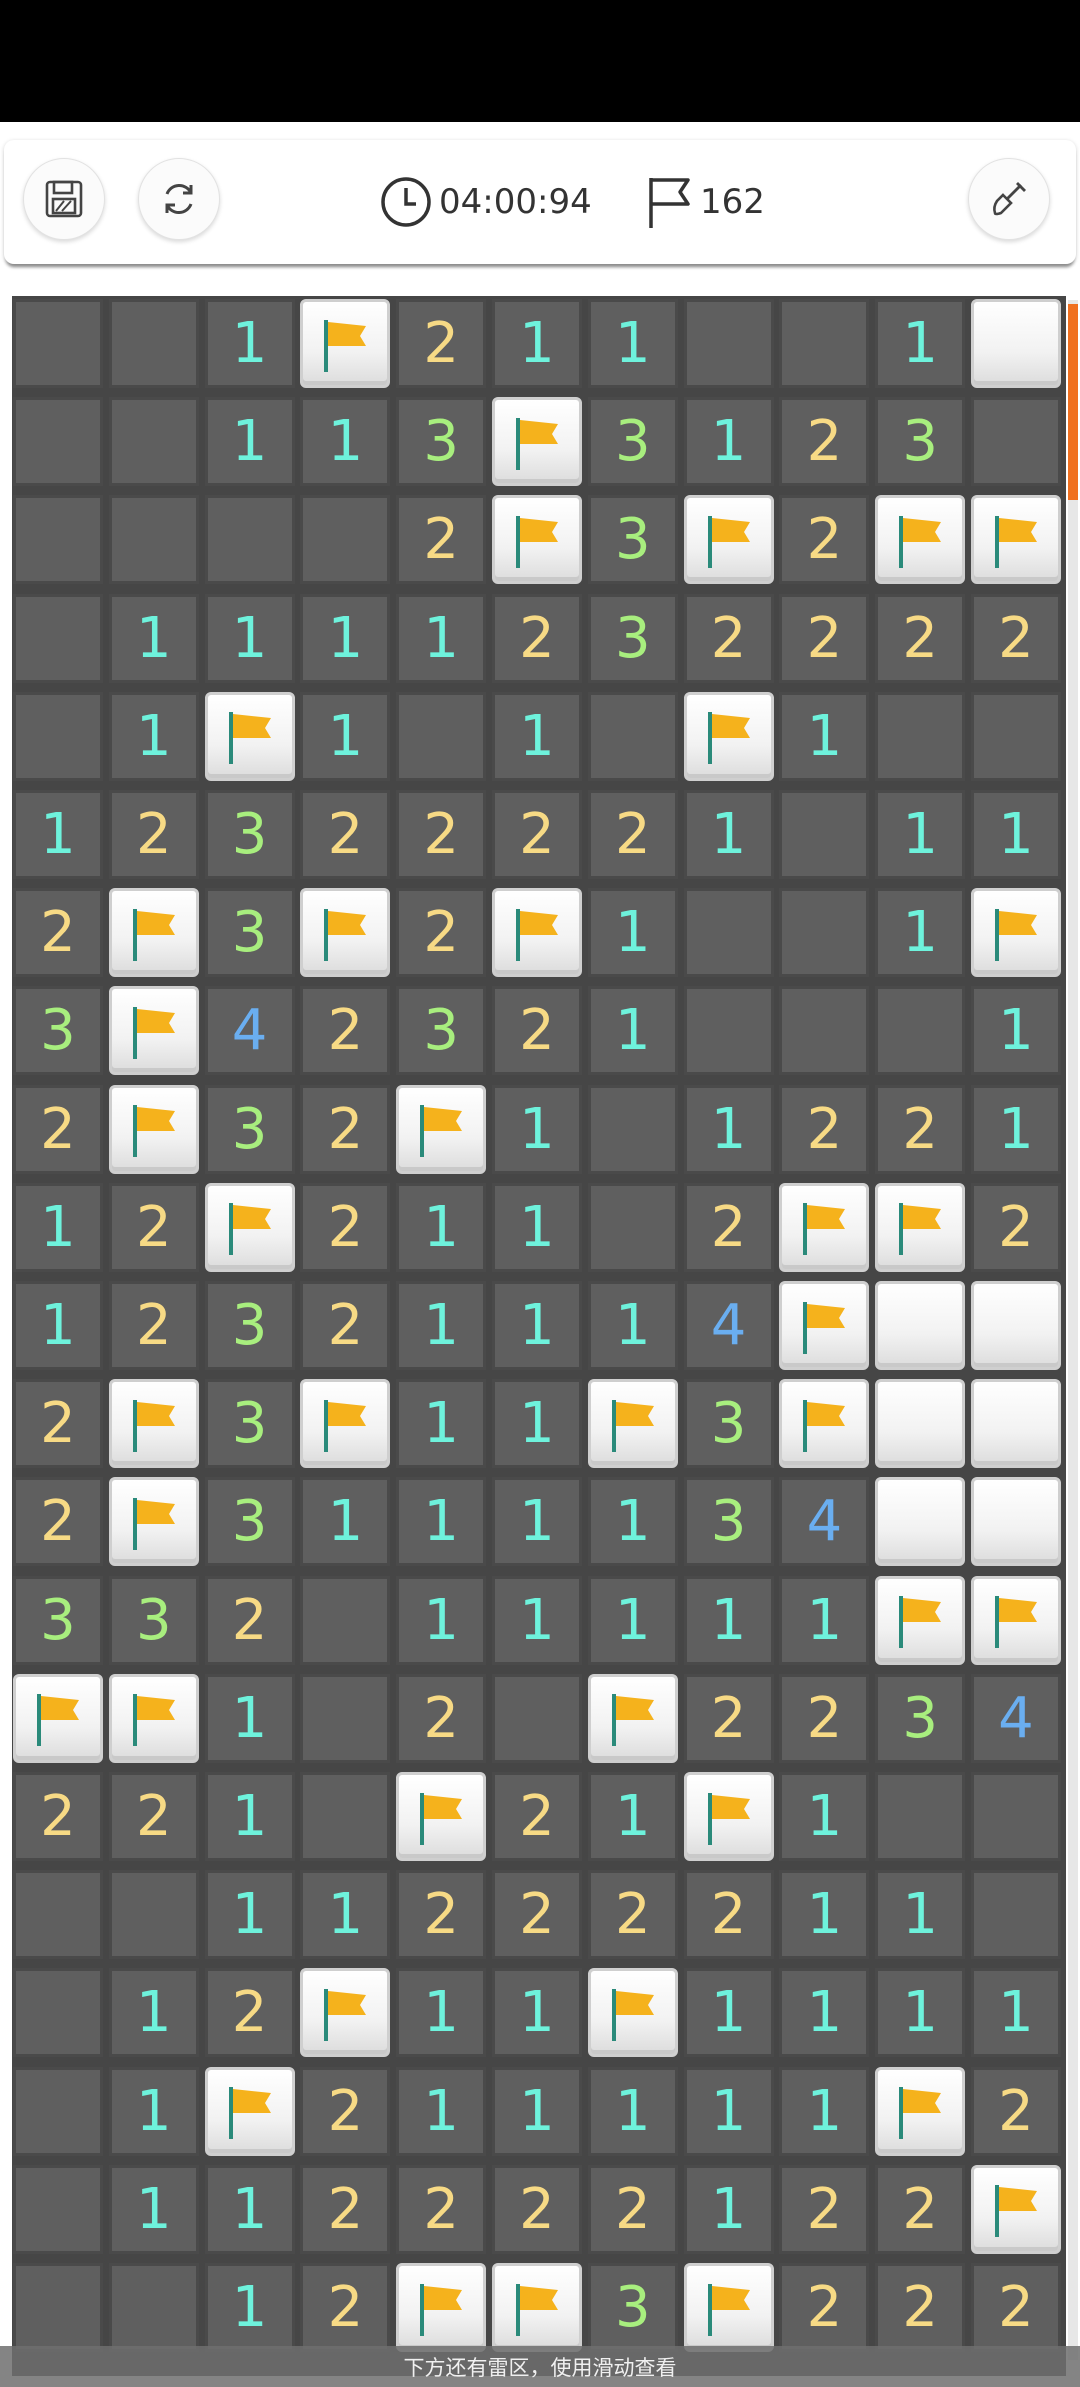 This screenshot has width=1080, height=2387. What do you see at coordinates (179, 199) in the screenshot?
I see `restart-button` at bounding box center [179, 199].